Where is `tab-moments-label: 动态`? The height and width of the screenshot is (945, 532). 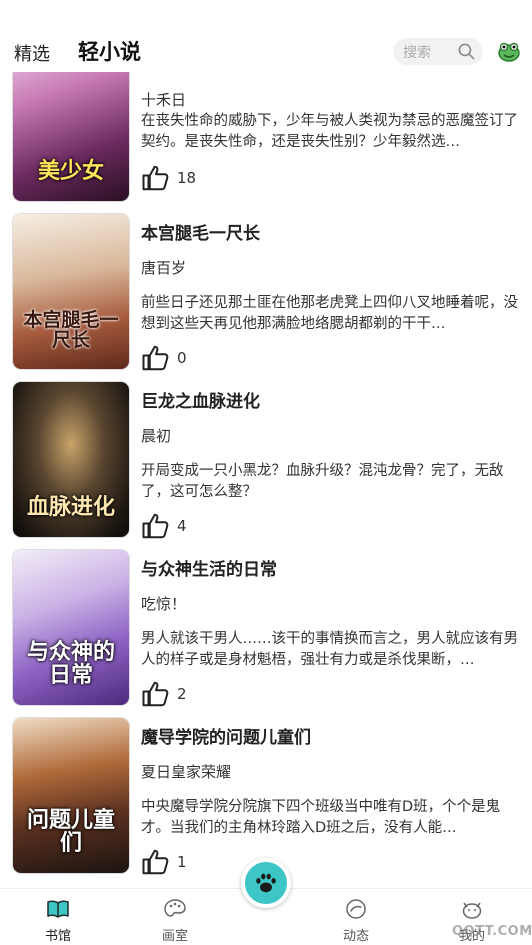
tab-moments-label: 动态 is located at coordinates (355, 936).